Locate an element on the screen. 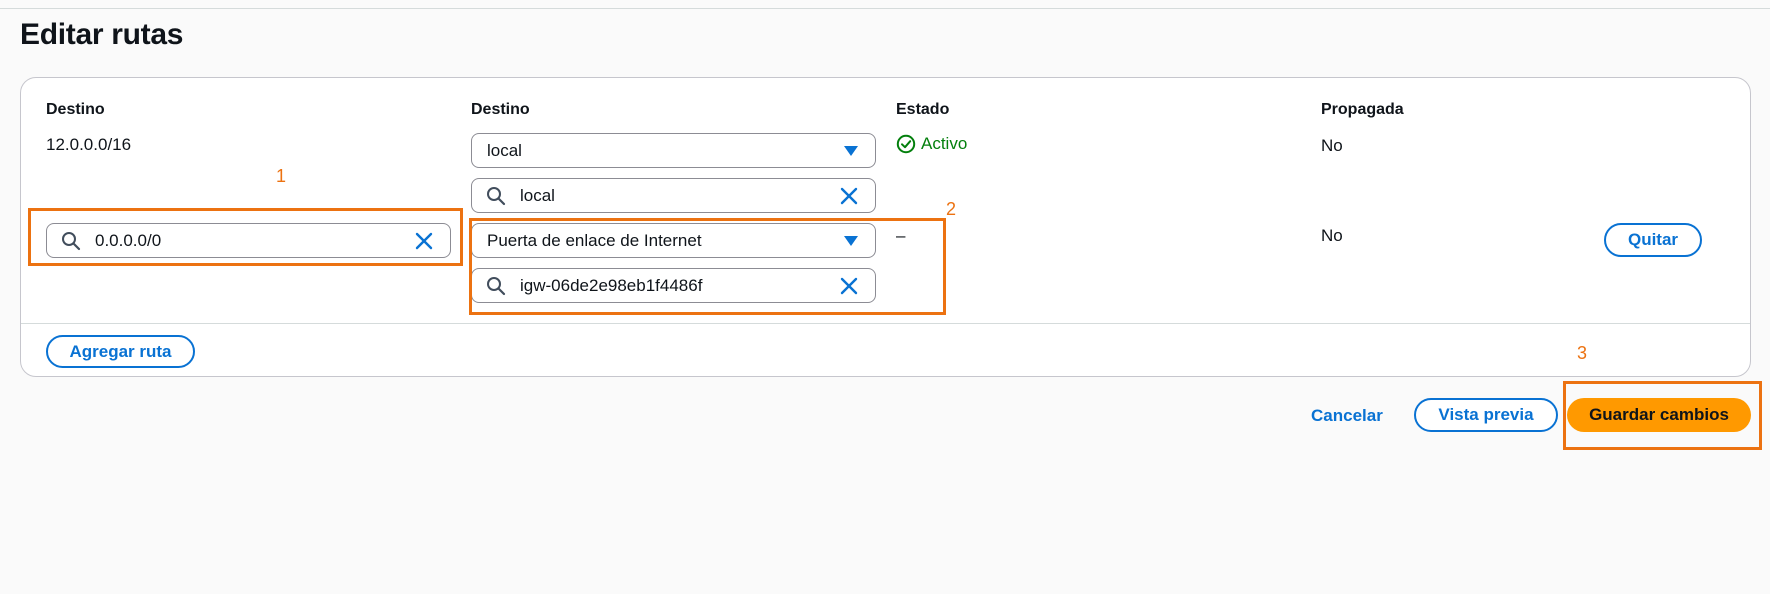 The width and height of the screenshot is (1770, 594). column-header-target: Destino is located at coordinates (500, 109).